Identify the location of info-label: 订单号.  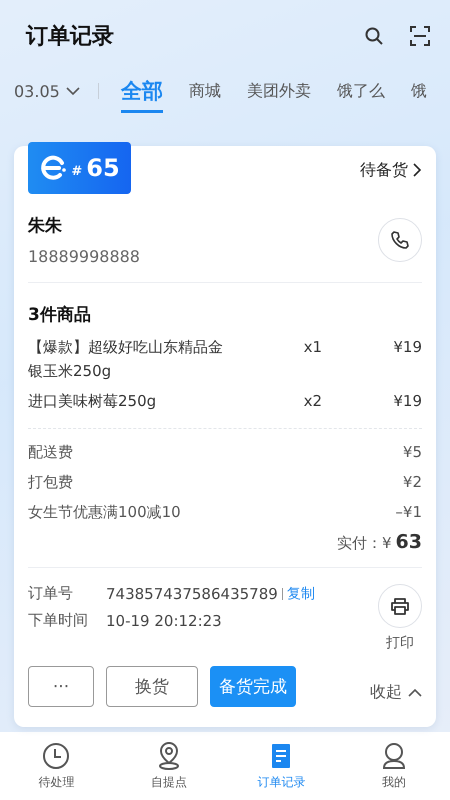
(51, 593).